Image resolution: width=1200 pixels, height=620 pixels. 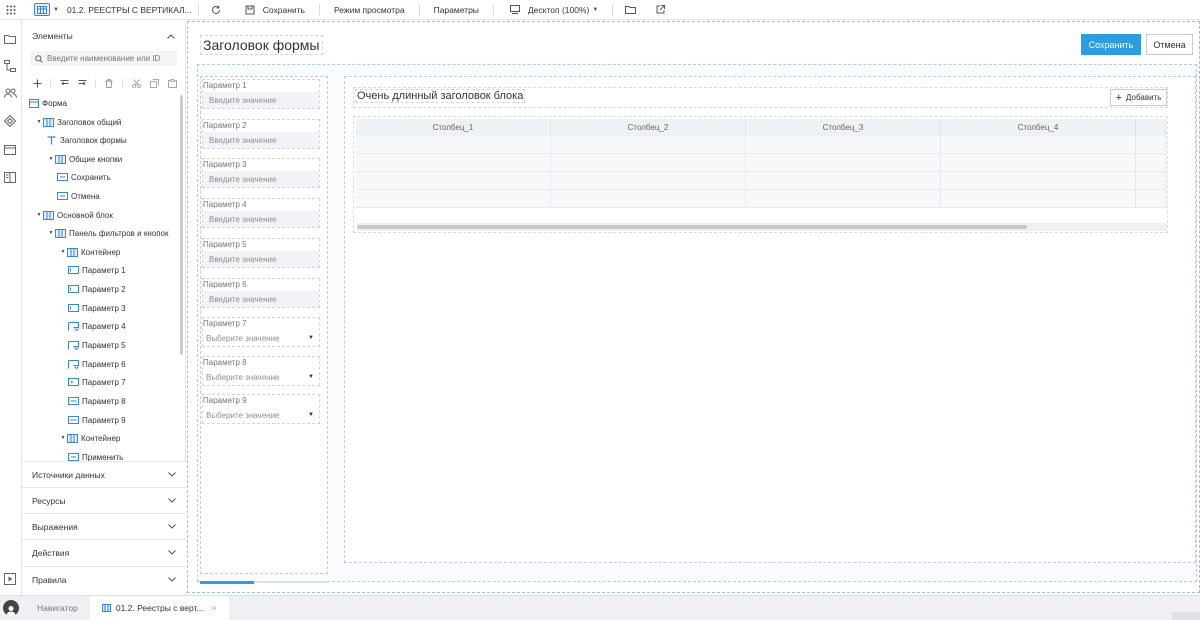 I want to click on view-mode-button: Режим просмотра, so click(x=369, y=10).